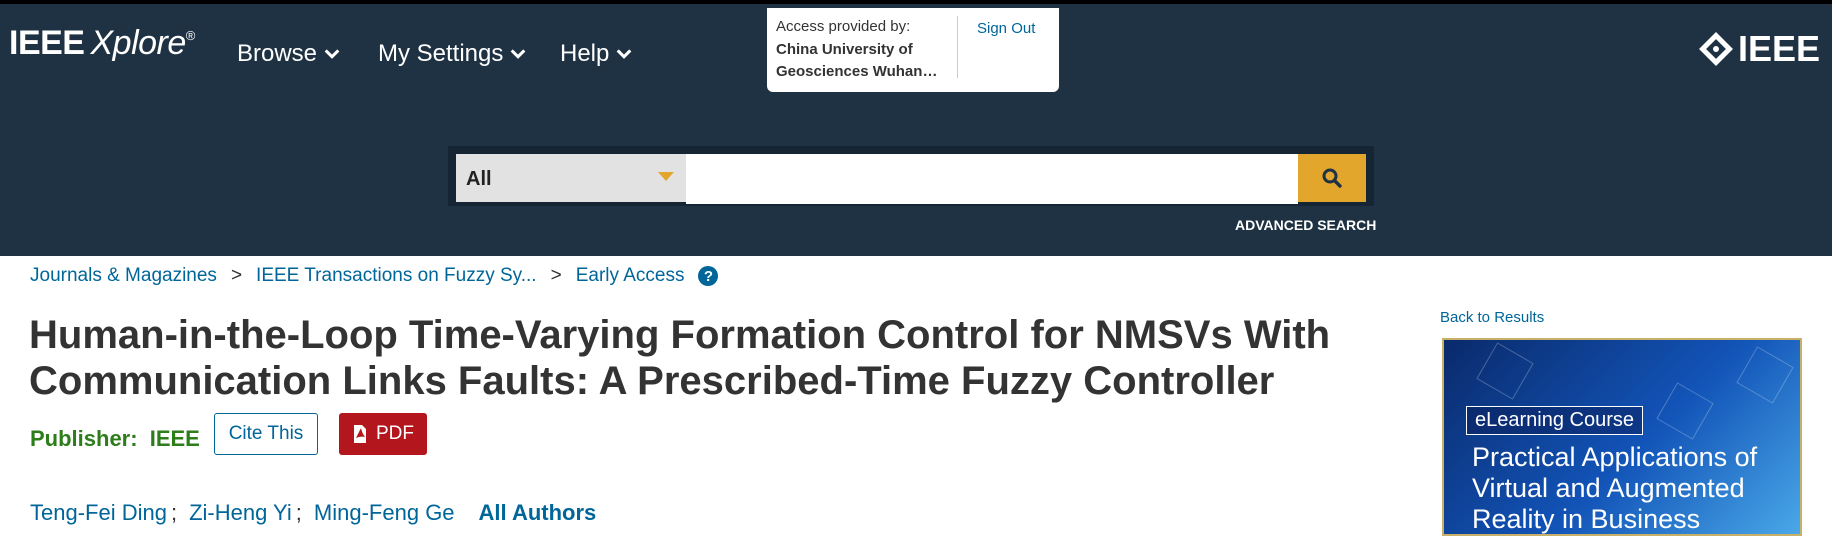 This screenshot has width=1832, height=536. I want to click on nav-my-settings-label: My Settings, so click(441, 53).